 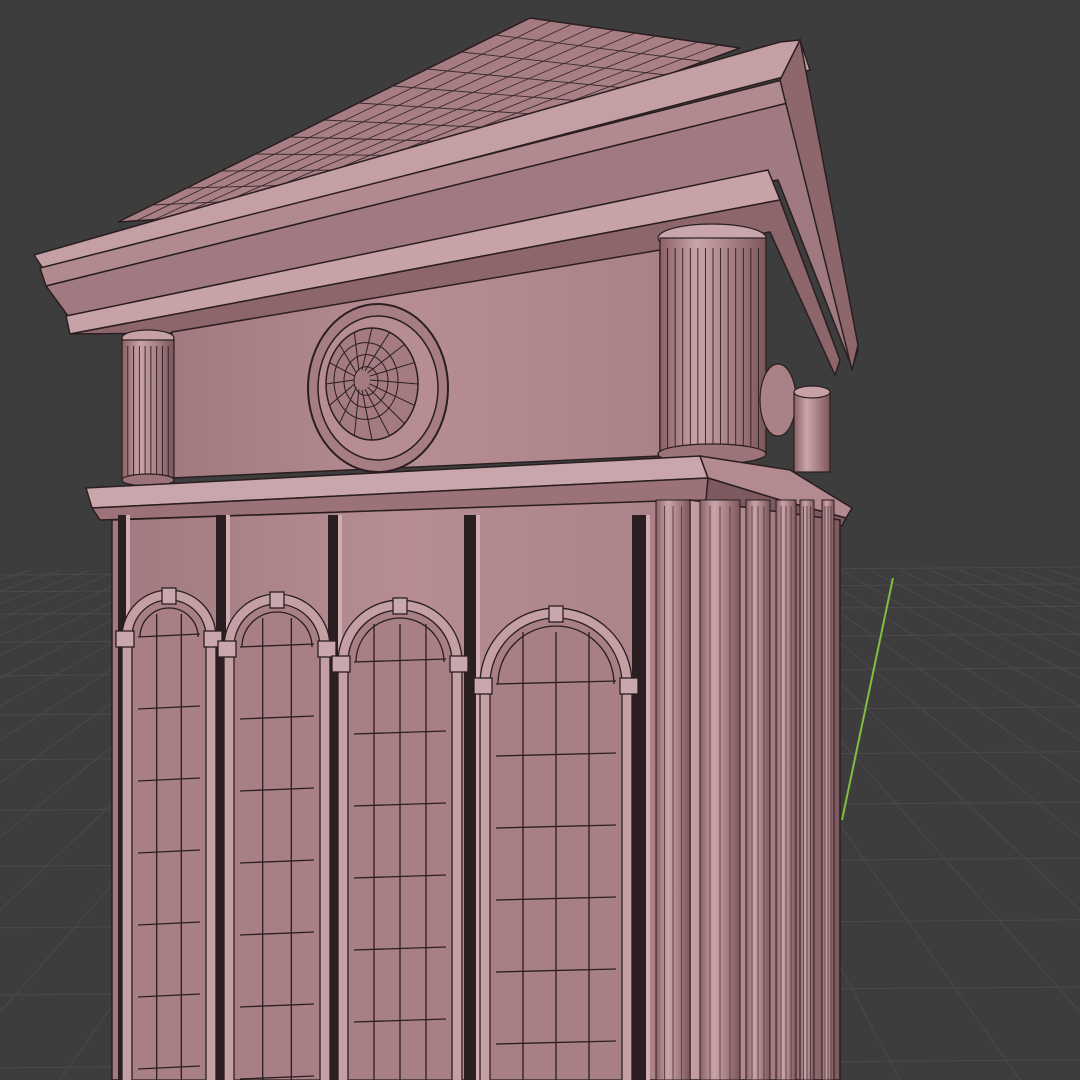 I want to click on y-axis-line, so click(x=867, y=699).